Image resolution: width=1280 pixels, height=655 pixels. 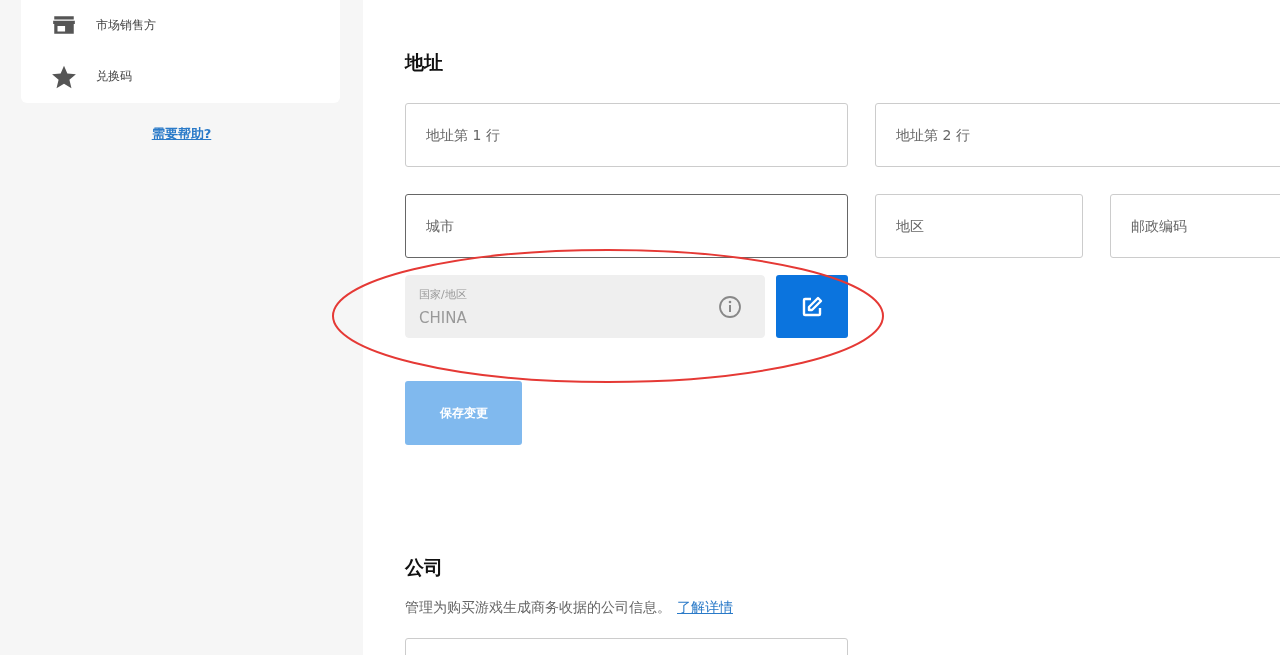 I want to click on learn-more-link: 了解详情, so click(x=705, y=607).